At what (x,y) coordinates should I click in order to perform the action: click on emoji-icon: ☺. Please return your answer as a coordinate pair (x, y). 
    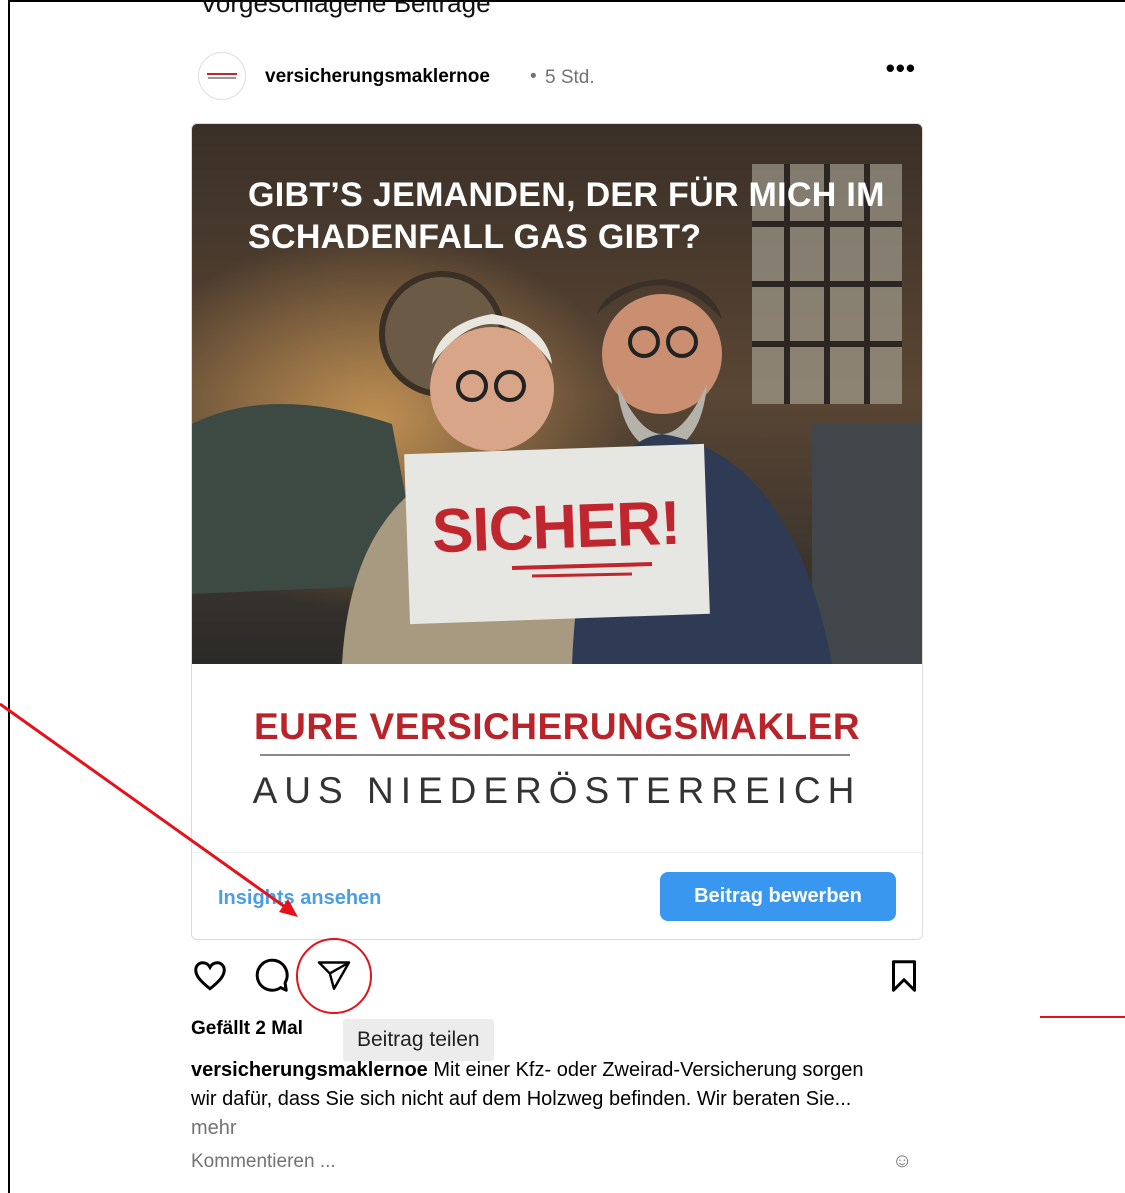
    Looking at the image, I should click on (902, 1161).